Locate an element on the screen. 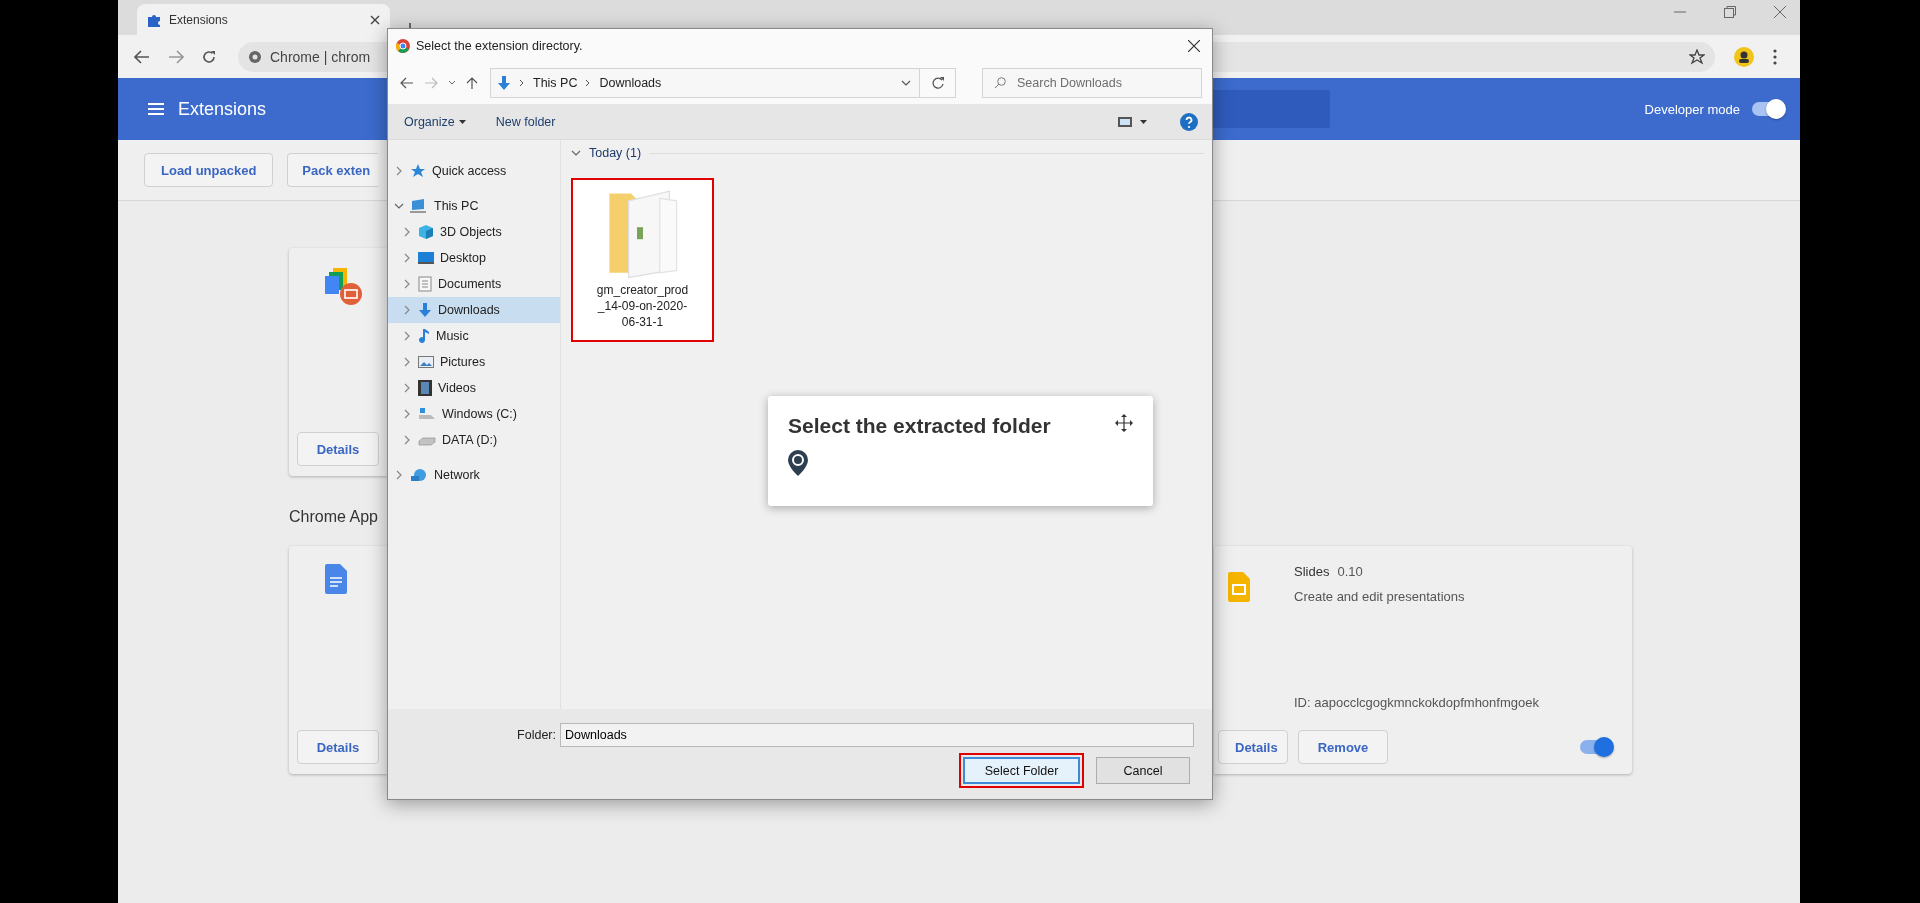 This screenshot has height=903, width=1920. app-name: Slides is located at coordinates (1312, 571).